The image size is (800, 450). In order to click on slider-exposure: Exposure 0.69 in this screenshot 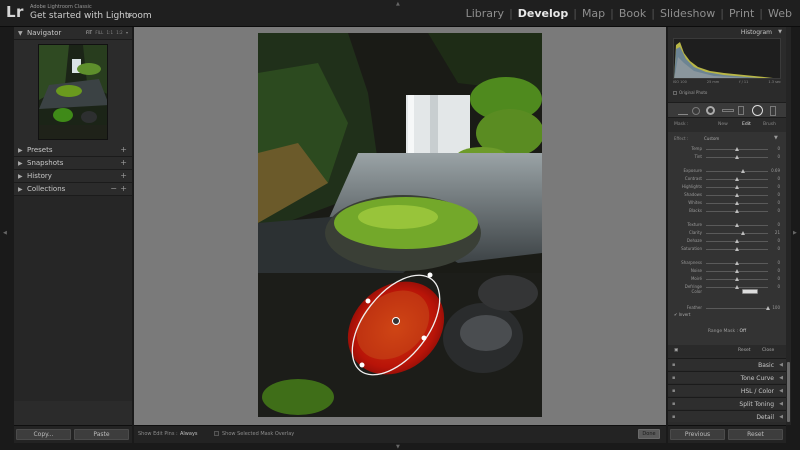, I will do `click(727, 171)`.